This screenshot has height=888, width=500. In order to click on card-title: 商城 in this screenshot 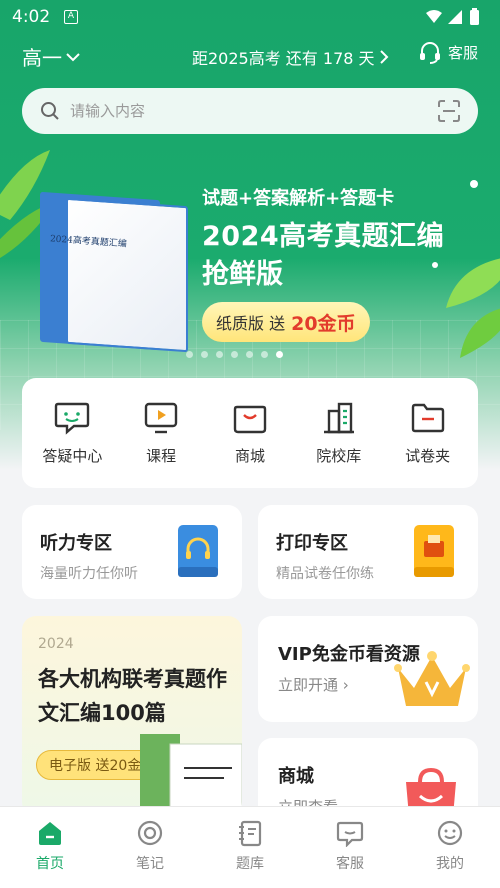, I will do `click(296, 776)`.